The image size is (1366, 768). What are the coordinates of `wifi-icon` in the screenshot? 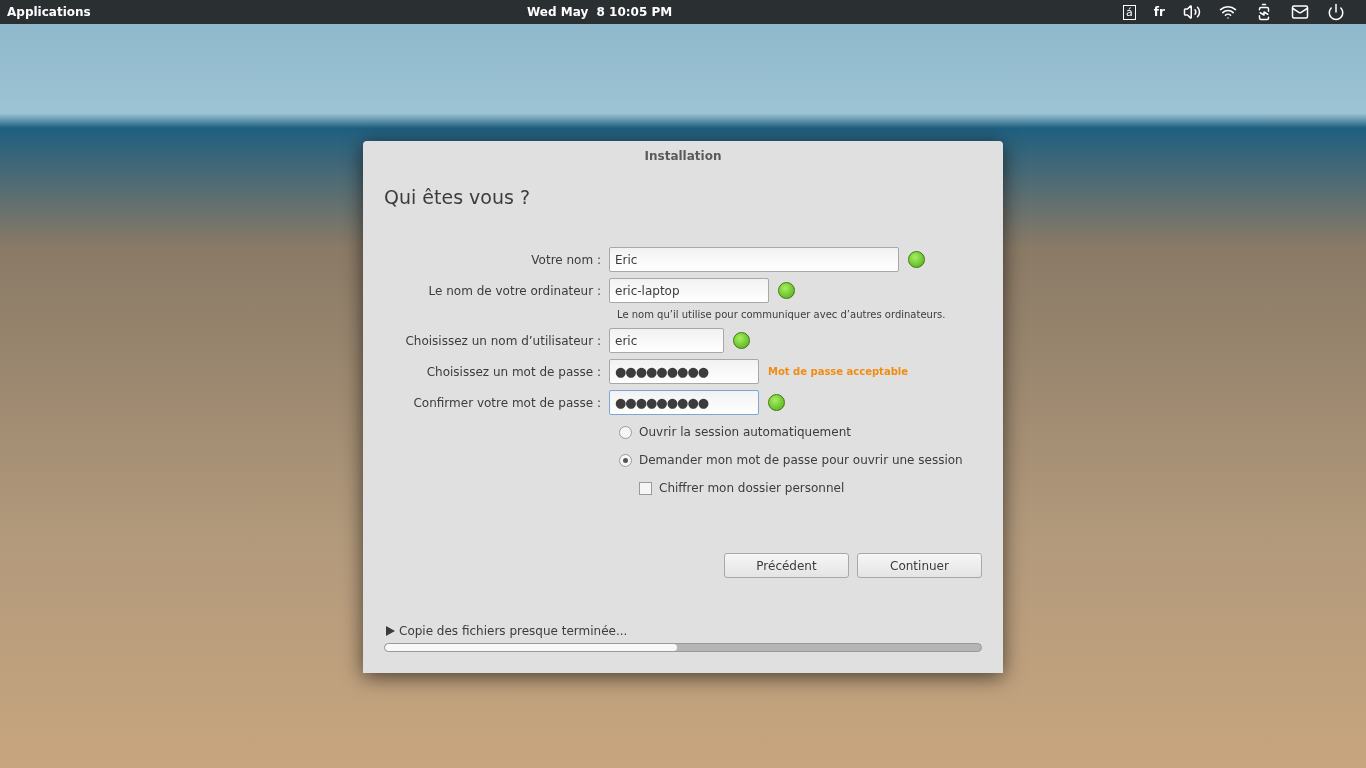 It's located at (1228, 12).